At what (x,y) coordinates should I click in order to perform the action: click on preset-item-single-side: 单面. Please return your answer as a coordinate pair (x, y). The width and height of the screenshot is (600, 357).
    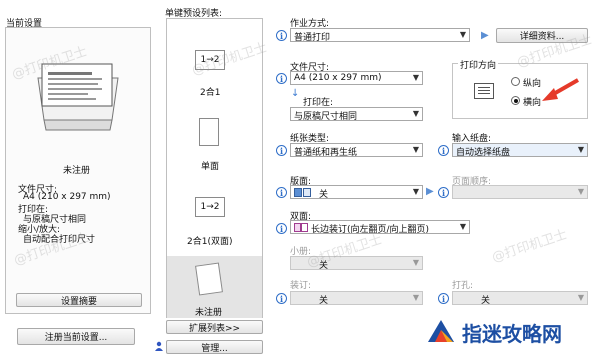
    Looking at the image, I should click on (214, 139).